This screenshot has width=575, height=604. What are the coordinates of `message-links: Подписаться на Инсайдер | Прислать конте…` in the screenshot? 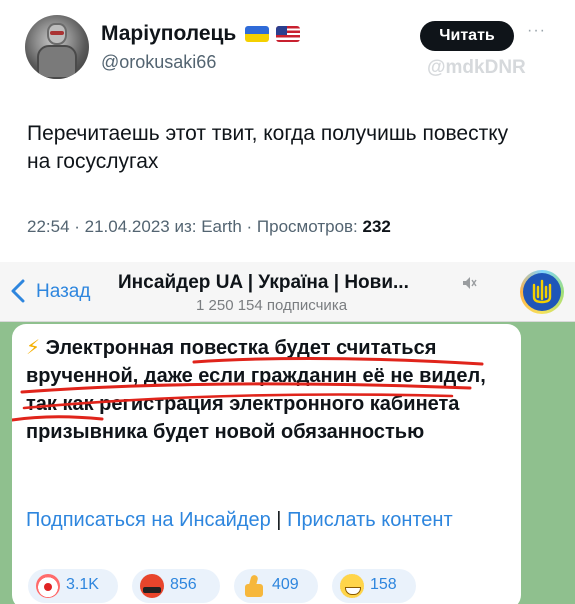 It's located at (261, 520).